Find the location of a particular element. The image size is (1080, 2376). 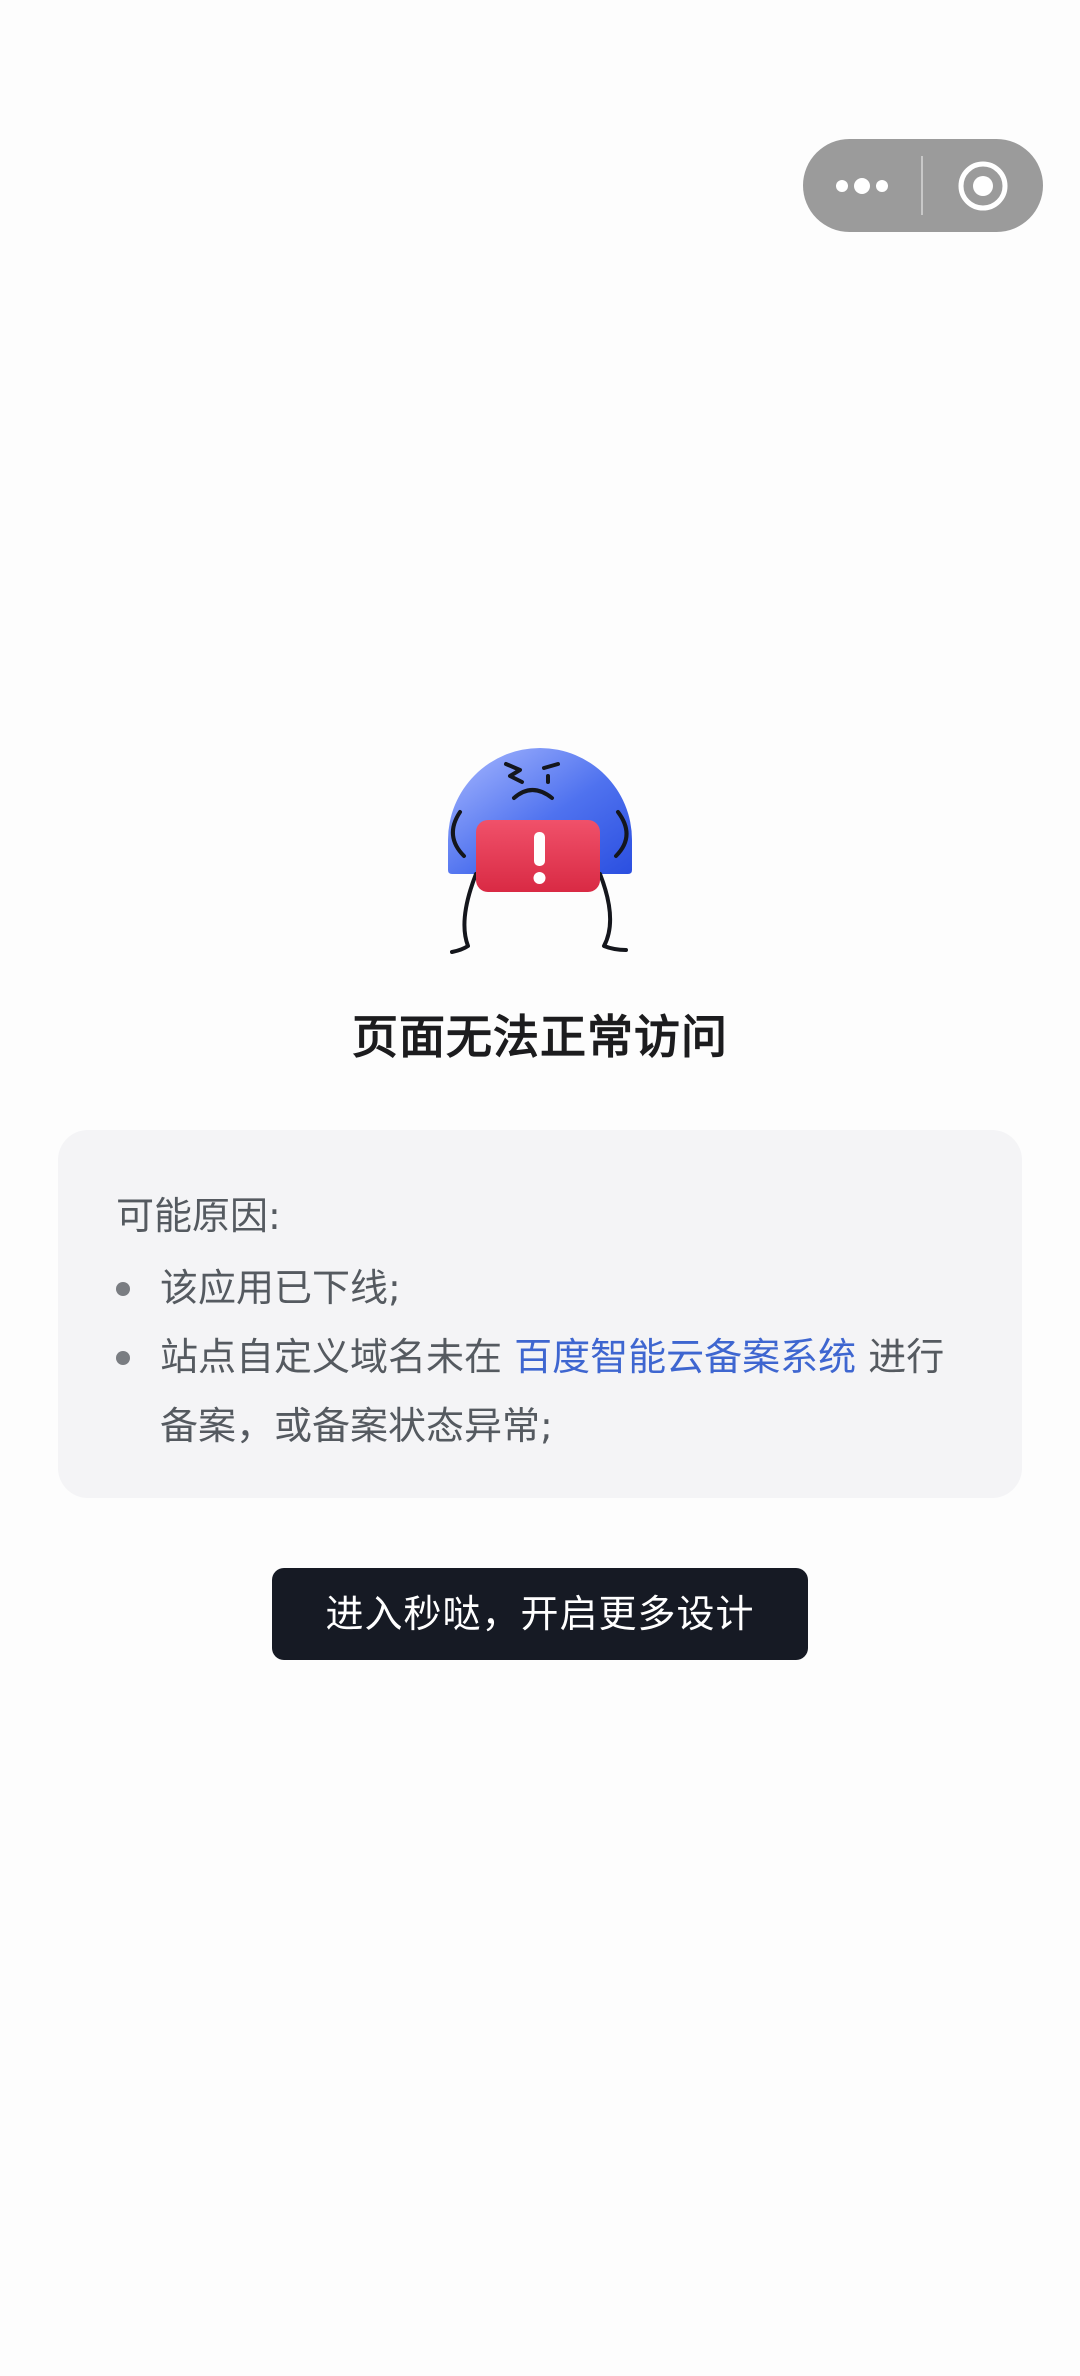

error-title: 页面无法正常访问 is located at coordinates (540, 1037).